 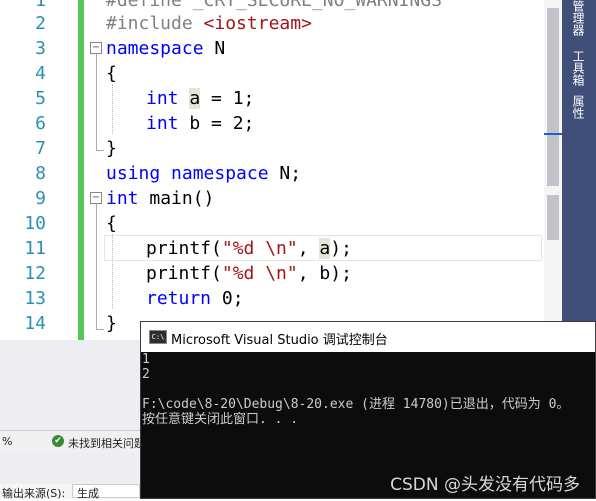 I want to click on code-text: N, so click(x=214, y=48).